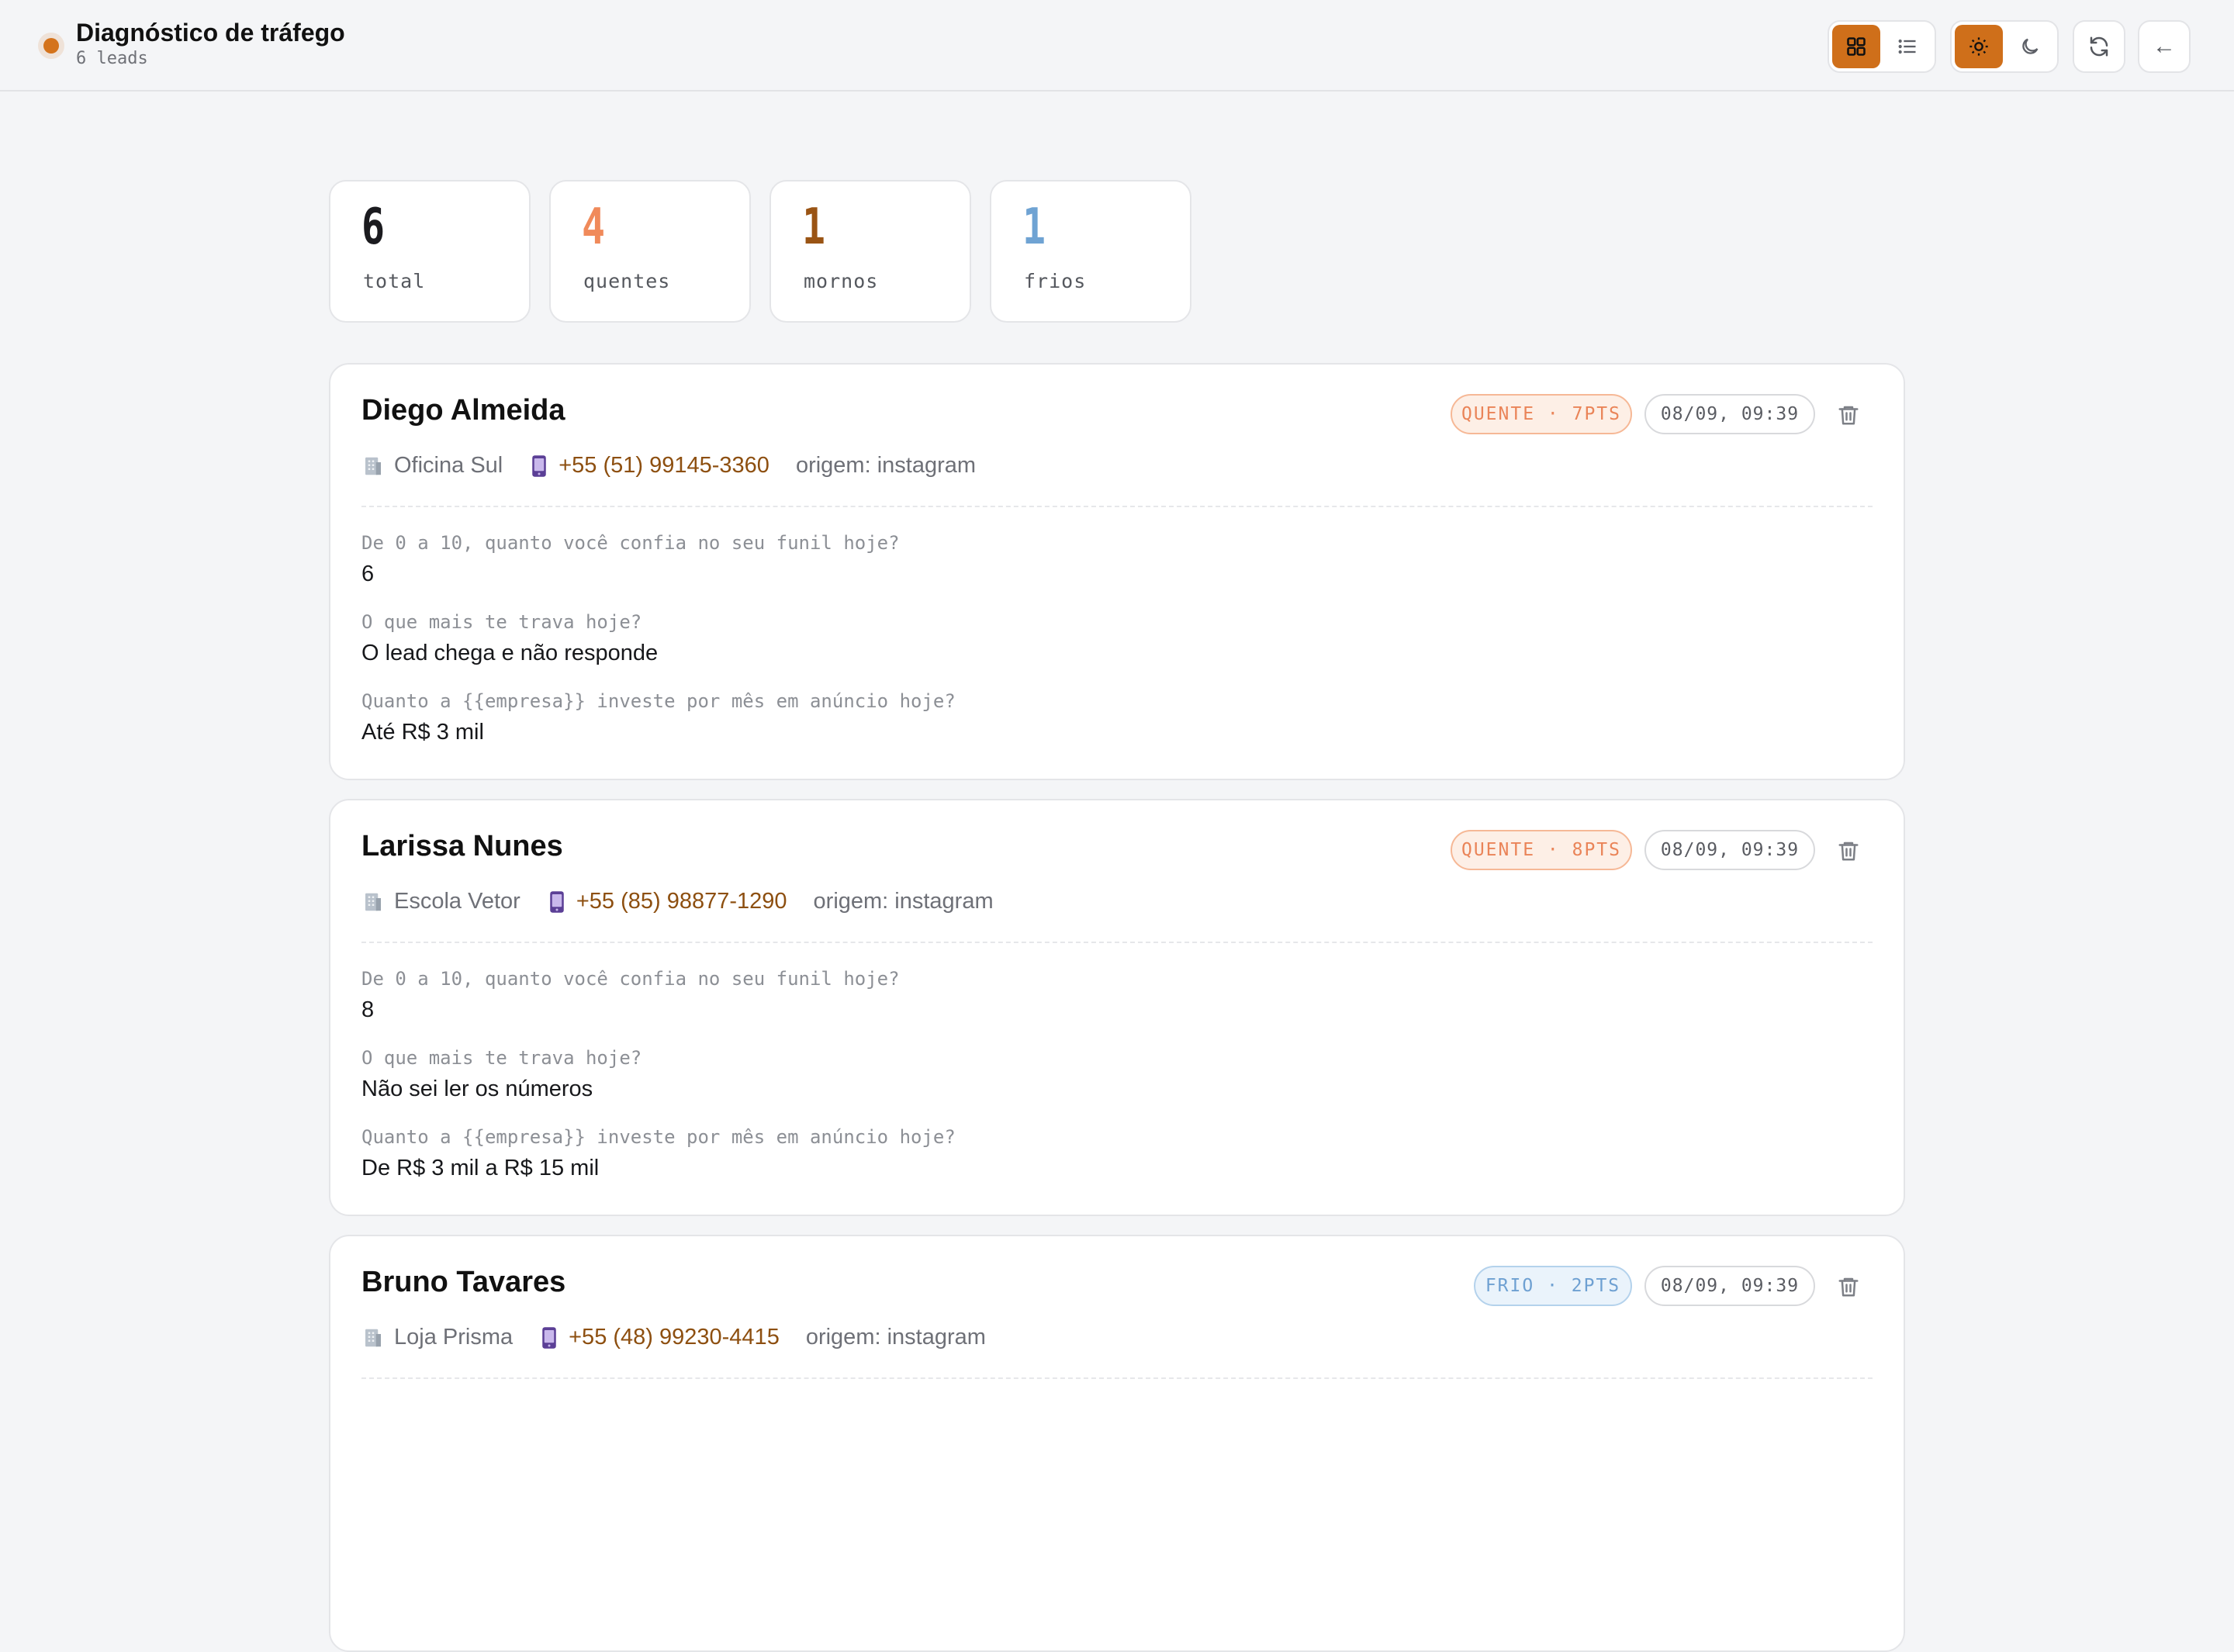 Image resolution: width=2234 pixels, height=1652 pixels. Describe the element at coordinates (659, 1337) in the screenshot. I see `lead-phone: +55 (48) 99230-4415` at that location.